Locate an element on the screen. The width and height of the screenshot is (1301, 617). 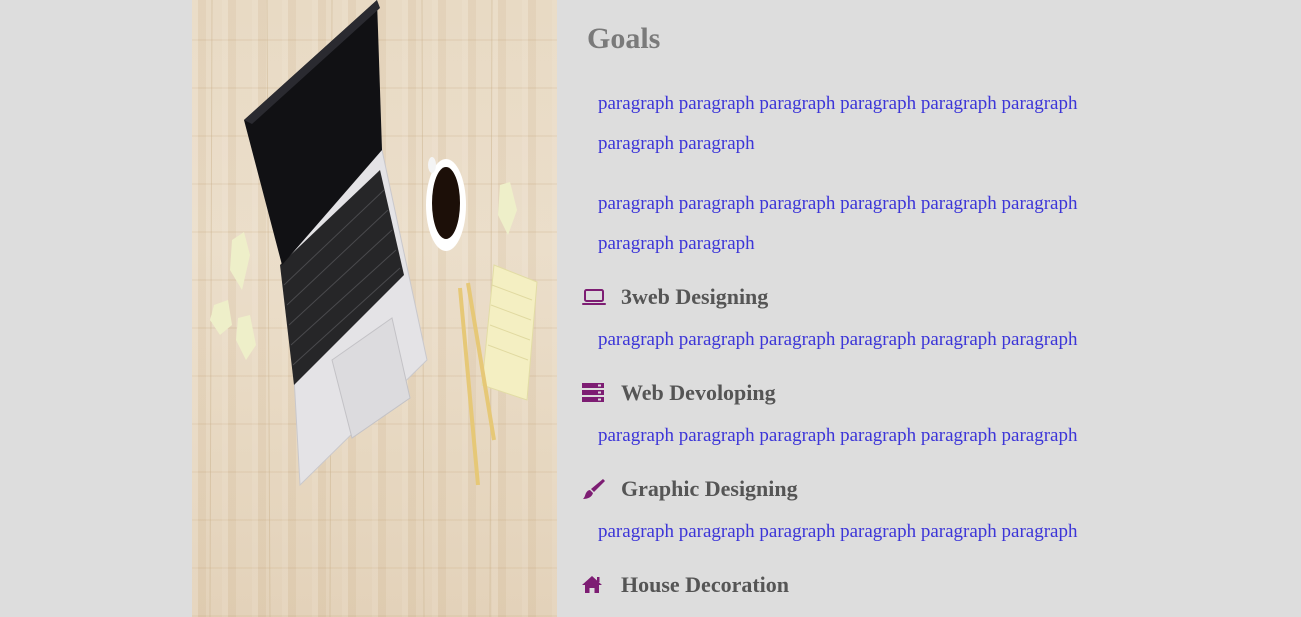
service-title-label: 3web Designing is located at coordinates (695, 296).